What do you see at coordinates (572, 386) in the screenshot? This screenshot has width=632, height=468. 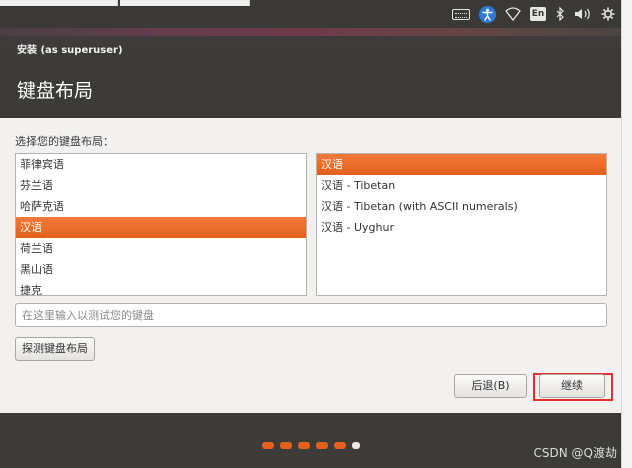 I see `continue-button: 继续` at bounding box center [572, 386].